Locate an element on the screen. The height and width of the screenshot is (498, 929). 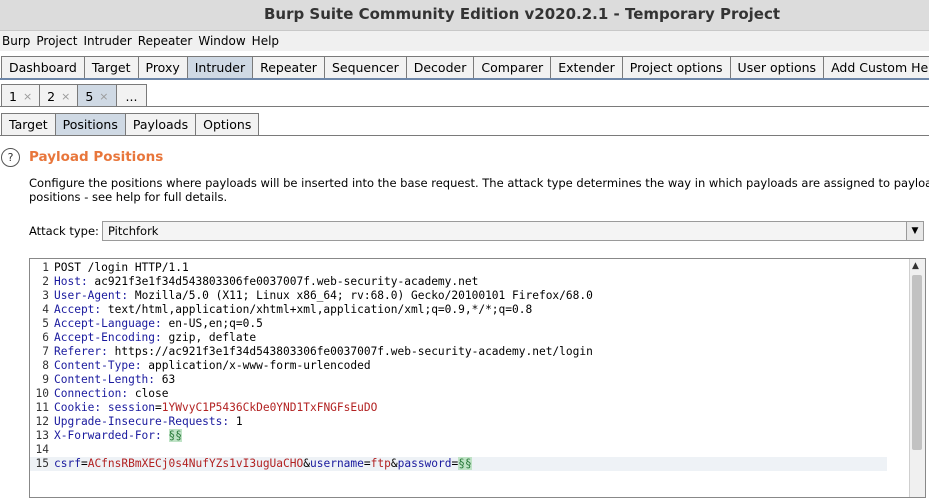
tab-extender: Extender is located at coordinates (586, 67).